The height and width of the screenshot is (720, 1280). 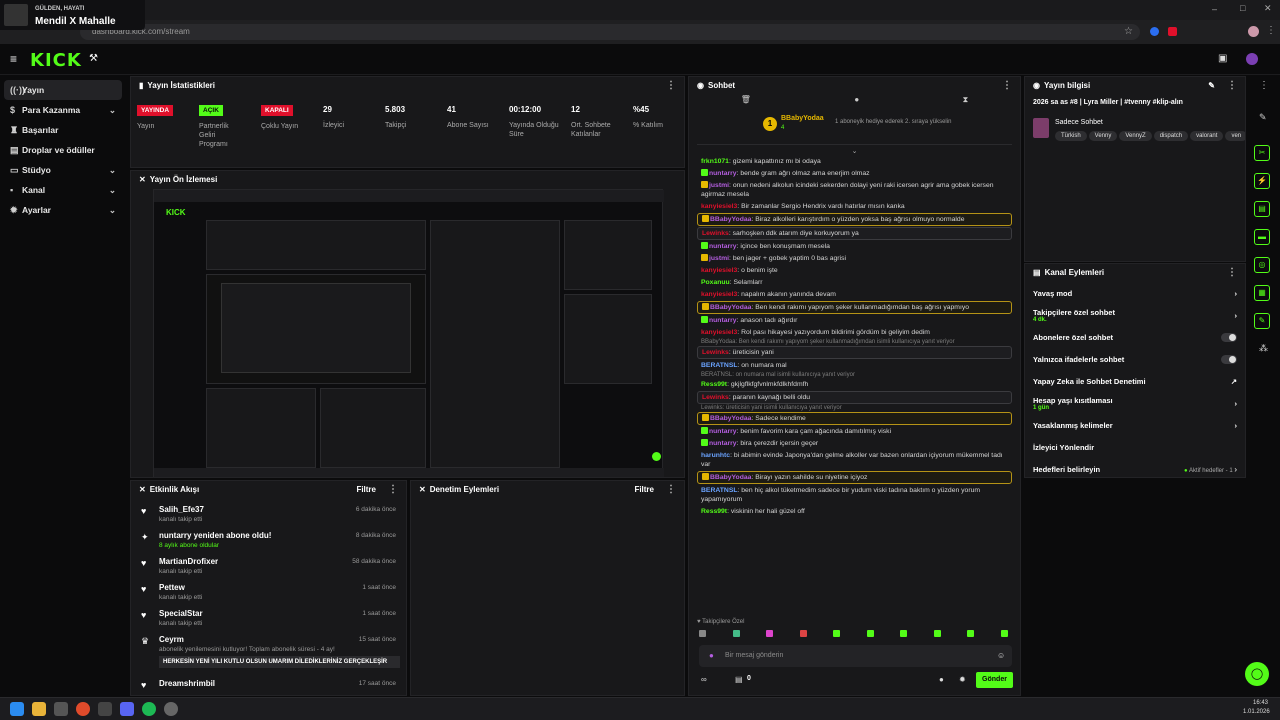 What do you see at coordinates (268, 594) in the screenshot?
I see `activity-item: ♥ Pettew kanalı takip etti 1 saat önce` at bounding box center [268, 594].